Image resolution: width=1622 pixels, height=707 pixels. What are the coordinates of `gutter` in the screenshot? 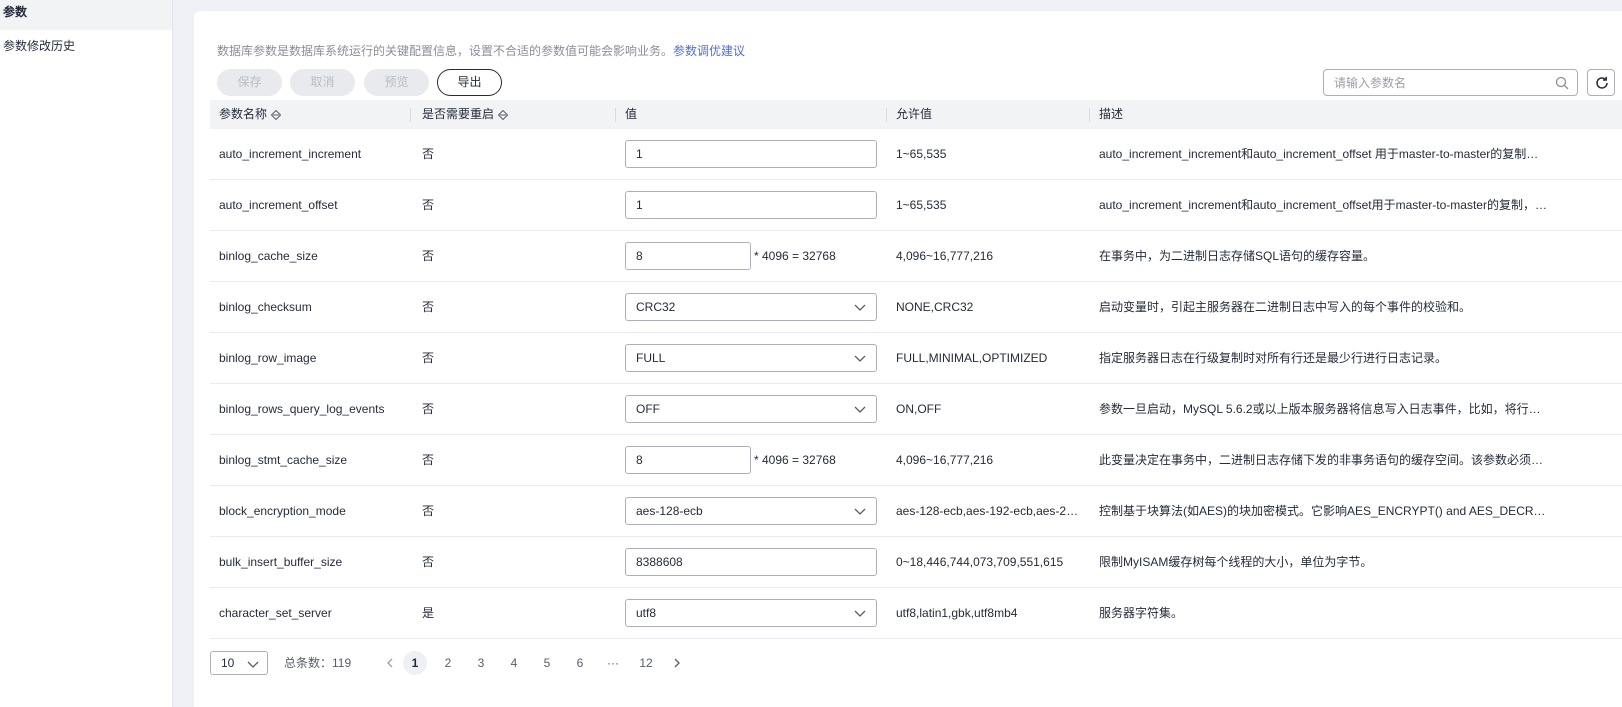 It's located at (184, 353).